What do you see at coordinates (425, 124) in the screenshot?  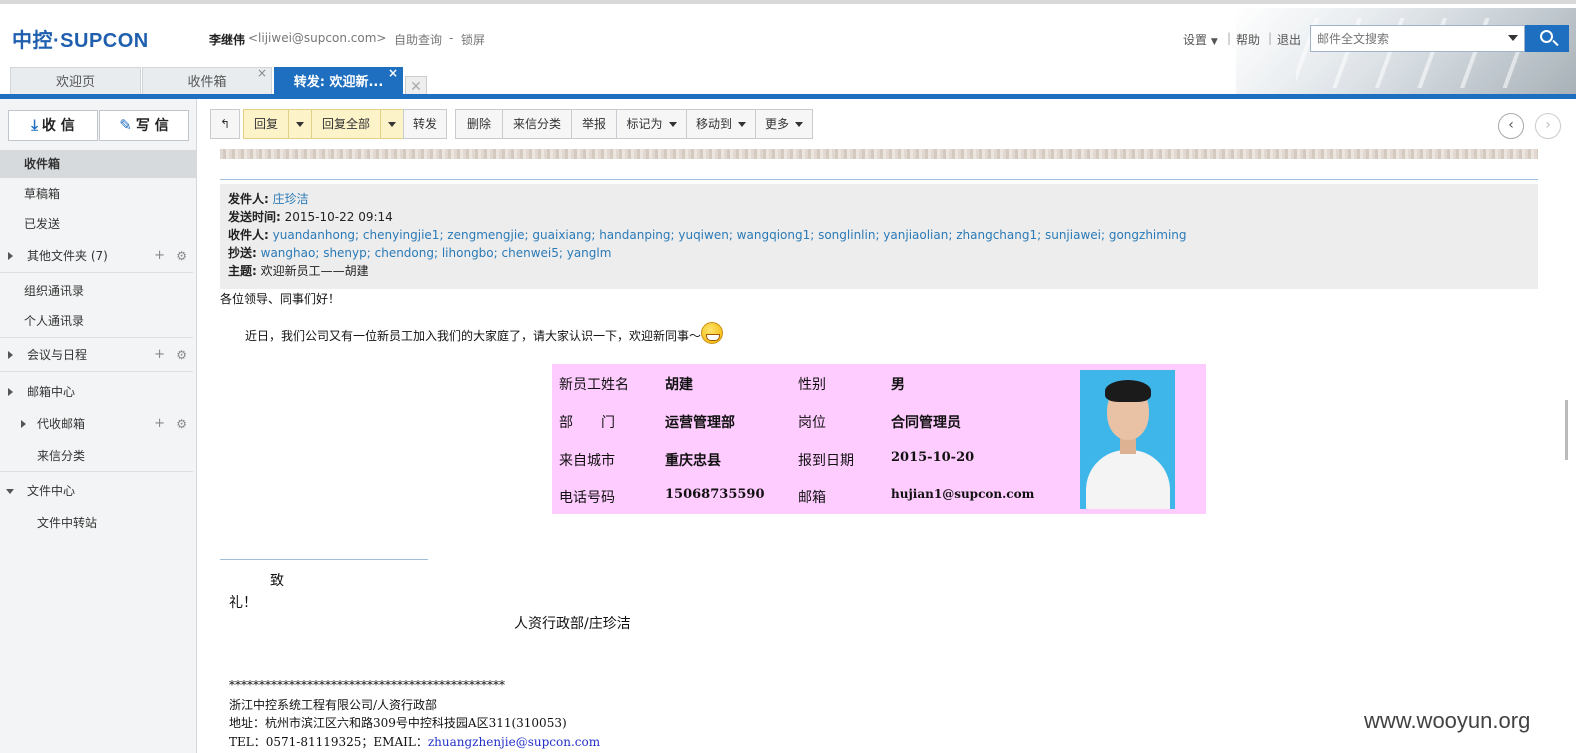 I see `forward-button: 转发` at bounding box center [425, 124].